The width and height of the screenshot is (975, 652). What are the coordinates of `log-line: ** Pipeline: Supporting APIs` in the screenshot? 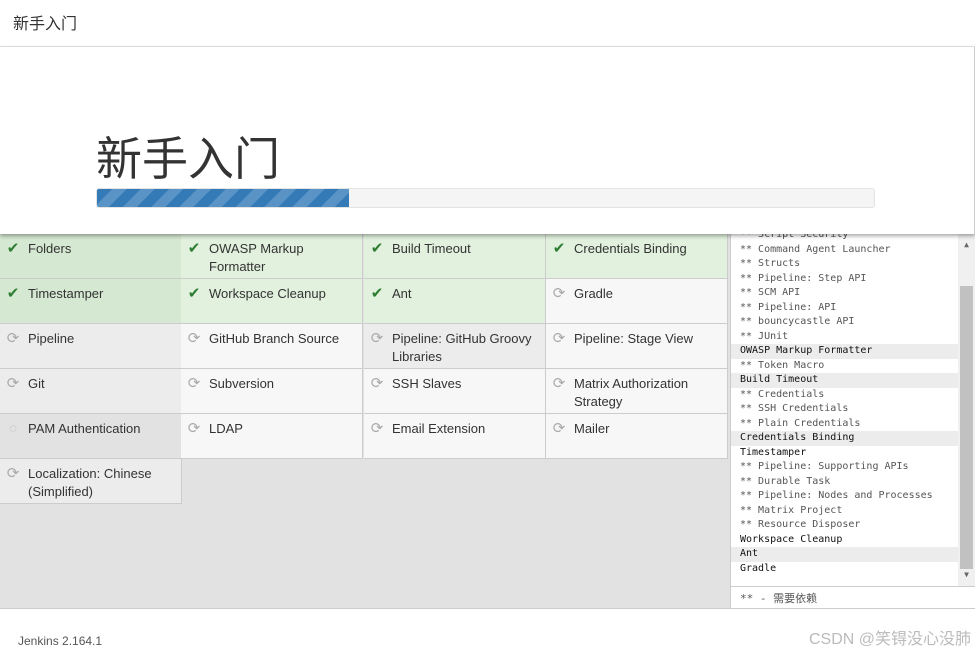 It's located at (824, 466).